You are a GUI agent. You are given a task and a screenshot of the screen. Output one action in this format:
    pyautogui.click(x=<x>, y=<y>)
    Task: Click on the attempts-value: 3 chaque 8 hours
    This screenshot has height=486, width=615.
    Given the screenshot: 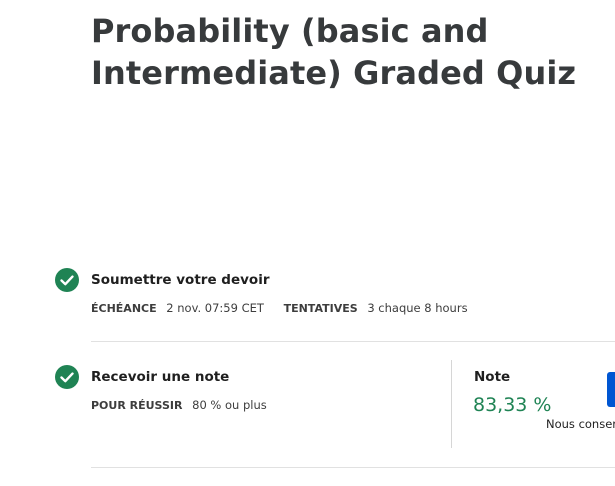 What is the action you would take?
    pyautogui.click(x=417, y=308)
    